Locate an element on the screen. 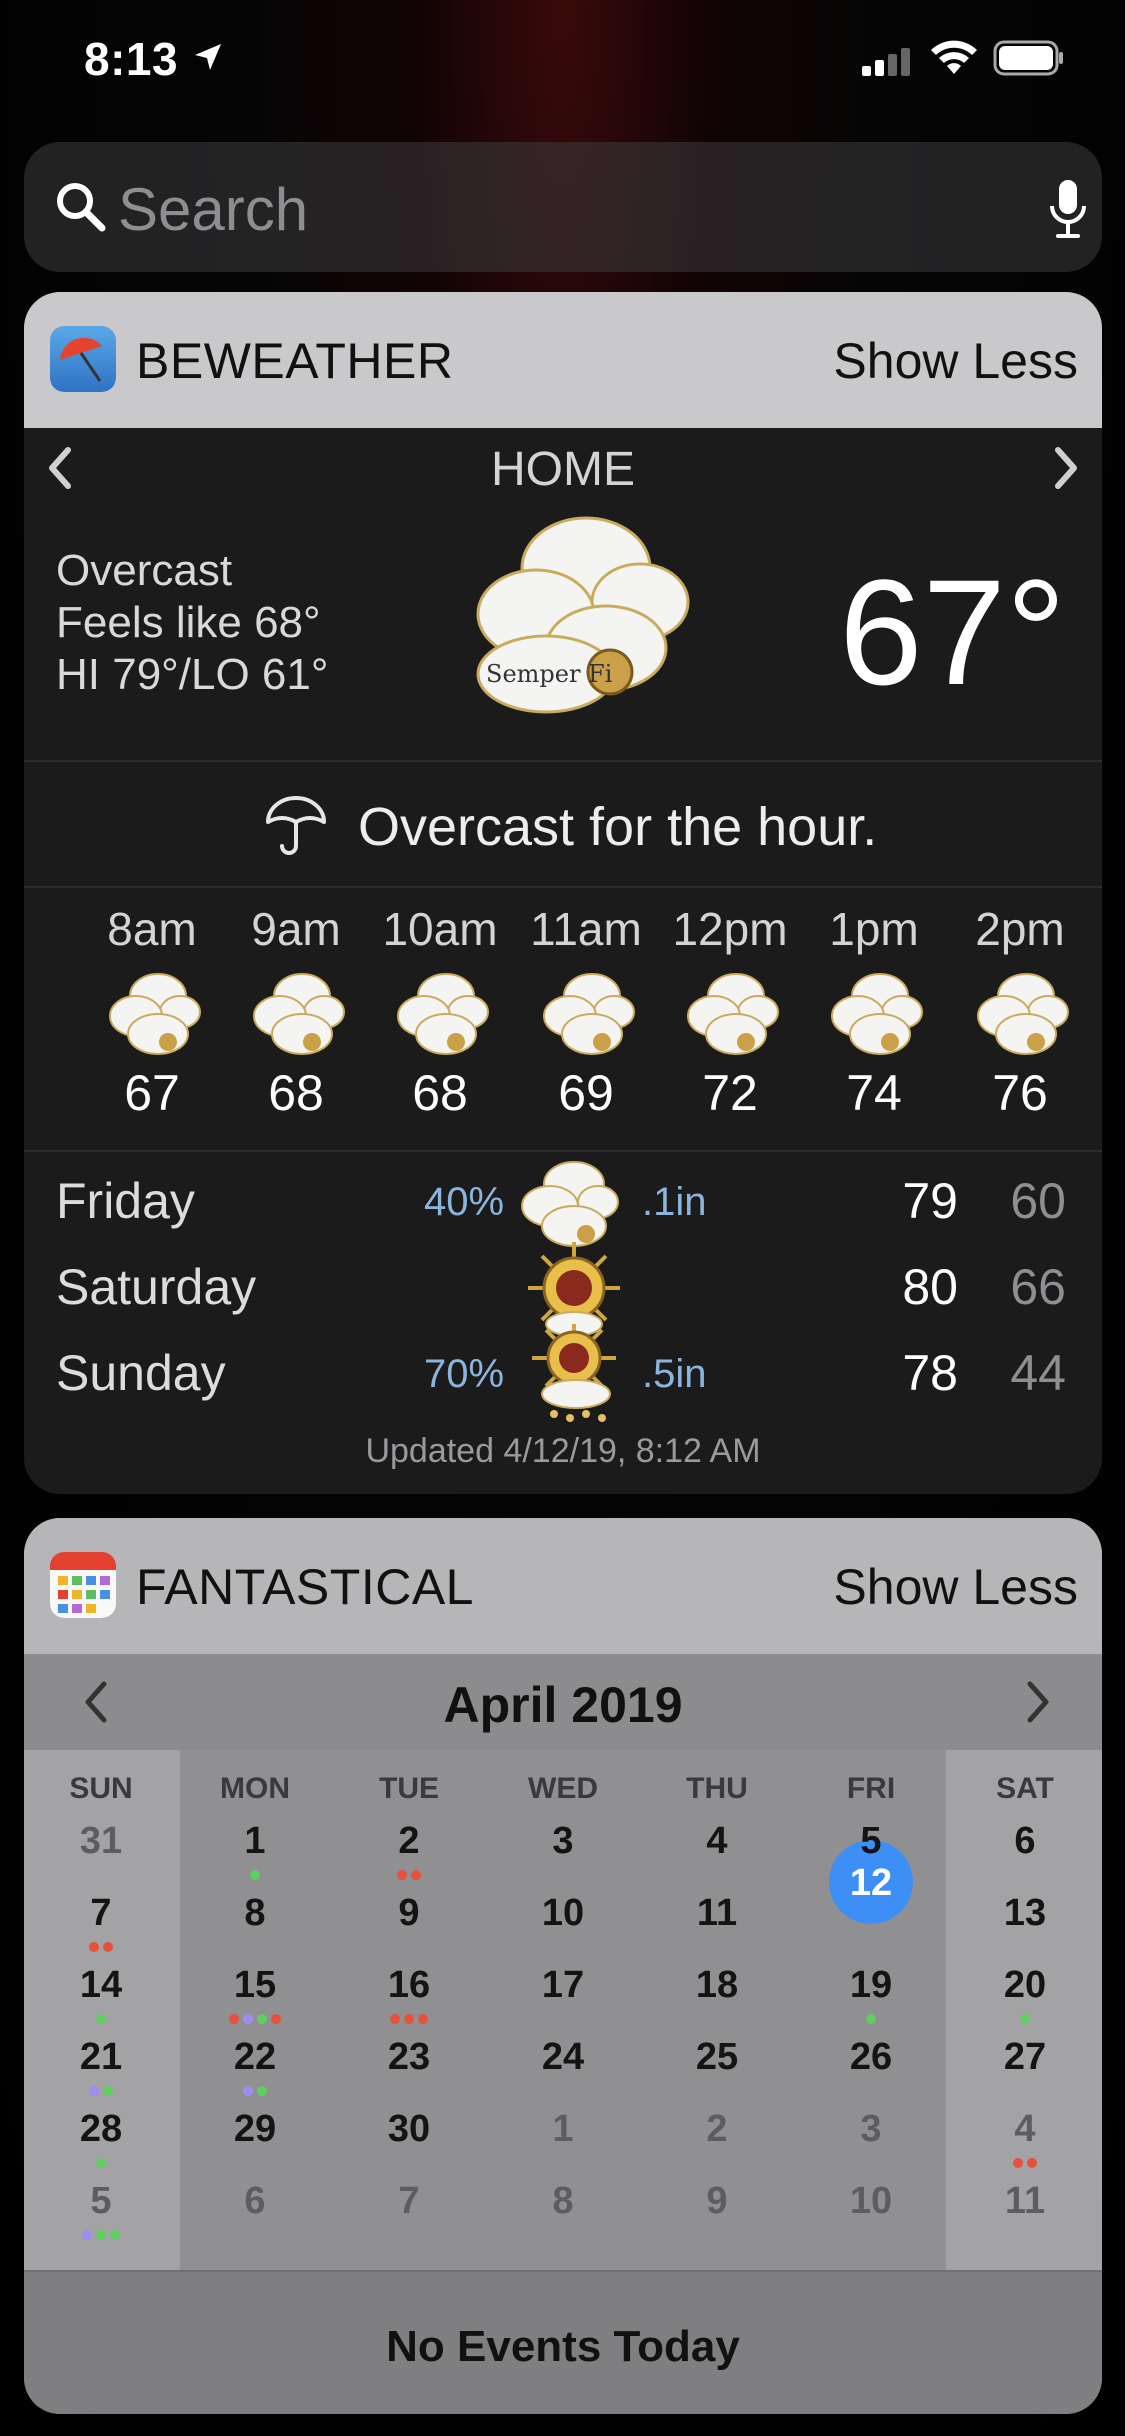 The image size is (1125, 2436). day-cell: 21 is located at coordinates (101, 2057).